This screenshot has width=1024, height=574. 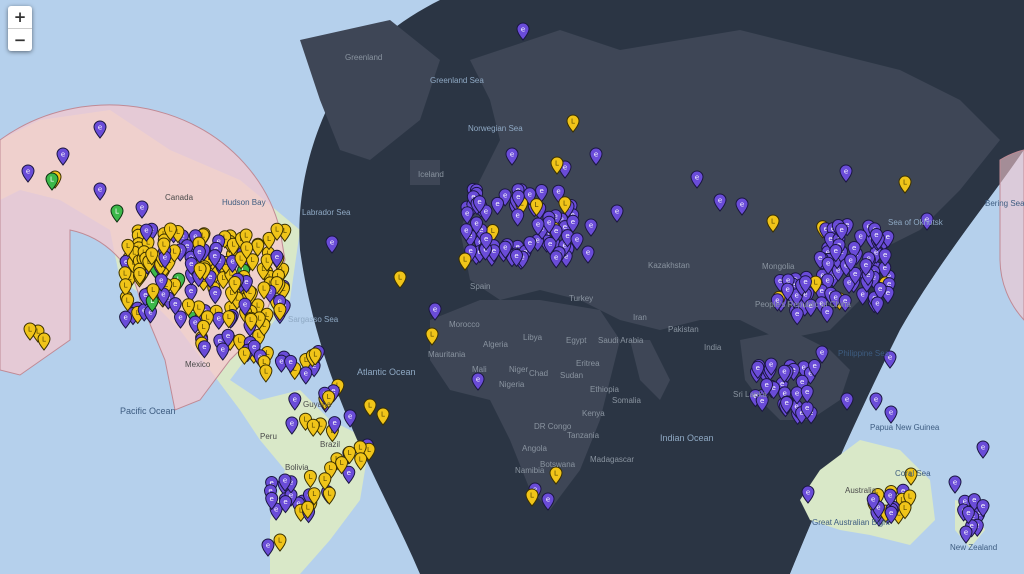 I want to click on label-greenland: Greenland, so click(x=364, y=57).